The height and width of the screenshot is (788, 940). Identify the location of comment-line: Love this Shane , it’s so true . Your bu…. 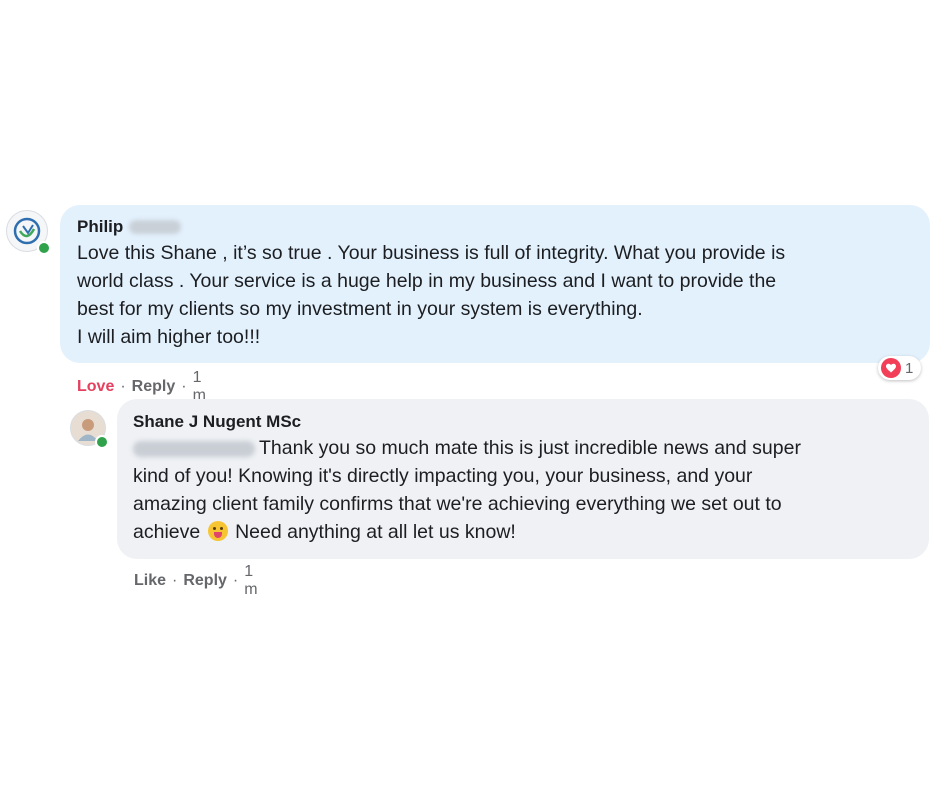
(431, 253).